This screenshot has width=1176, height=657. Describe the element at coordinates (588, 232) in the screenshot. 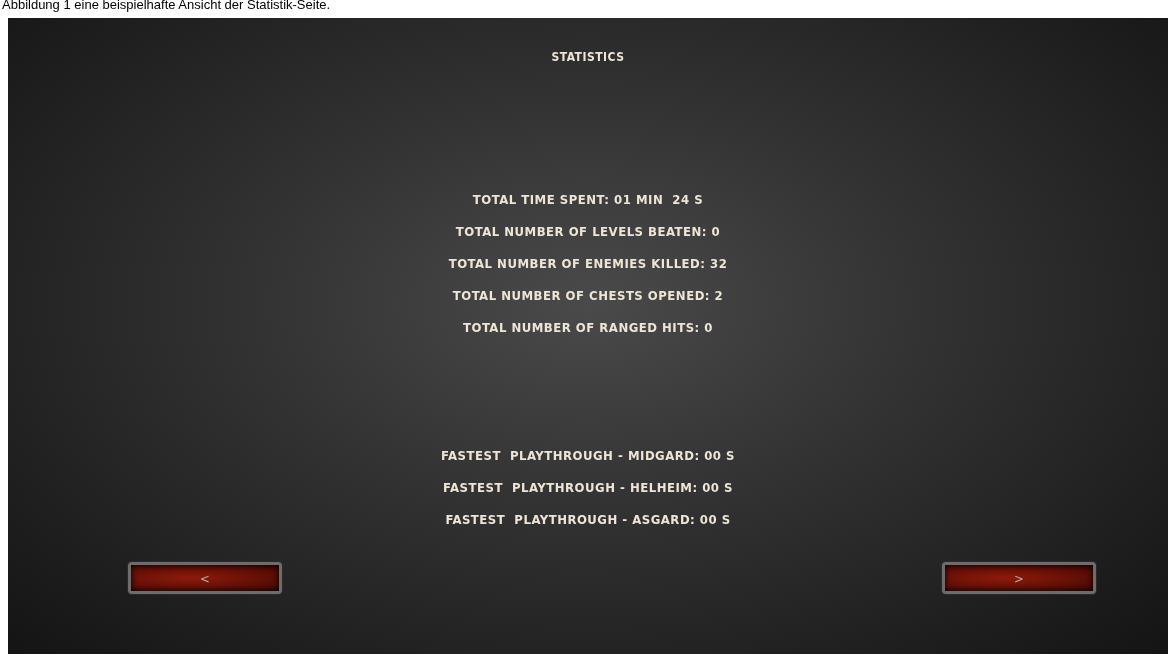

I see `stat-text: TOTAL NUMBER OF LEVELS BEATEN: 0` at that location.